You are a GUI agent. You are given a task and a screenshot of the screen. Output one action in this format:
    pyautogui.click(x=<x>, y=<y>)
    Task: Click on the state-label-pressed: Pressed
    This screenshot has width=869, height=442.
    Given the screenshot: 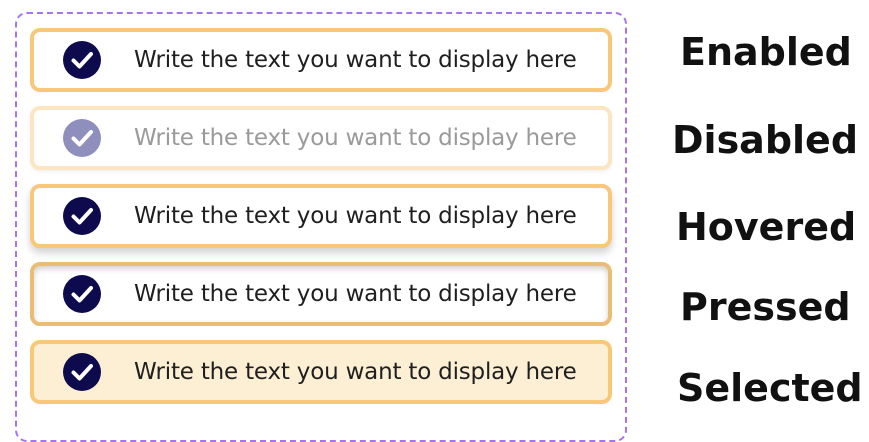 What is the action you would take?
    pyautogui.click(x=765, y=307)
    